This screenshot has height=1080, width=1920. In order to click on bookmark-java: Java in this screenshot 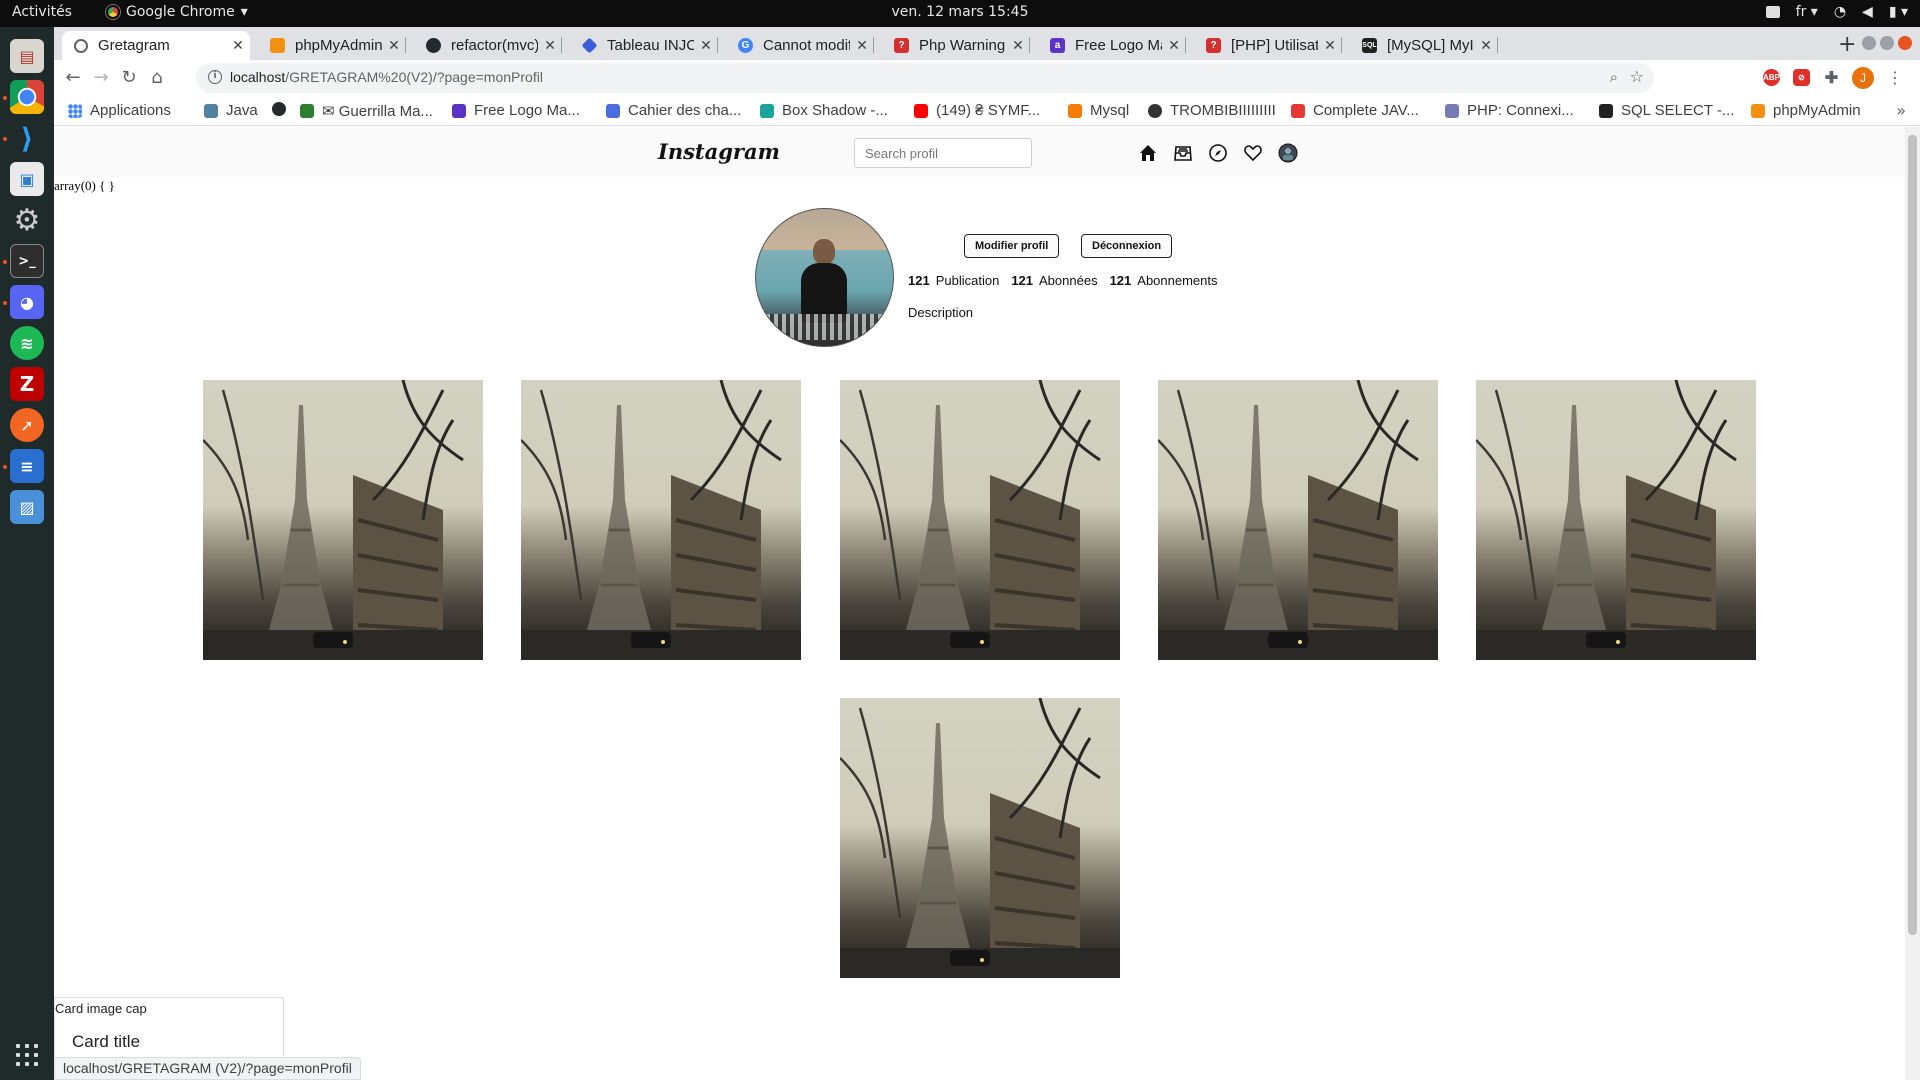, I will do `click(231, 110)`.